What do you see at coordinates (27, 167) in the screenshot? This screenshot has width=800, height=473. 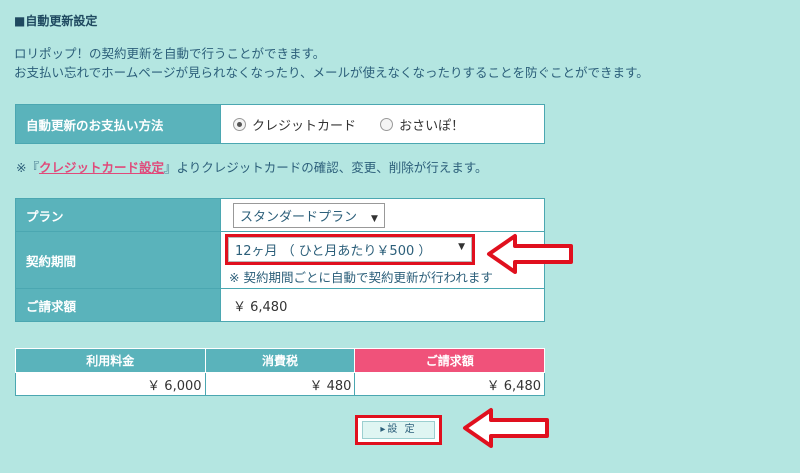 I see `credit-note-prefix: ※『` at bounding box center [27, 167].